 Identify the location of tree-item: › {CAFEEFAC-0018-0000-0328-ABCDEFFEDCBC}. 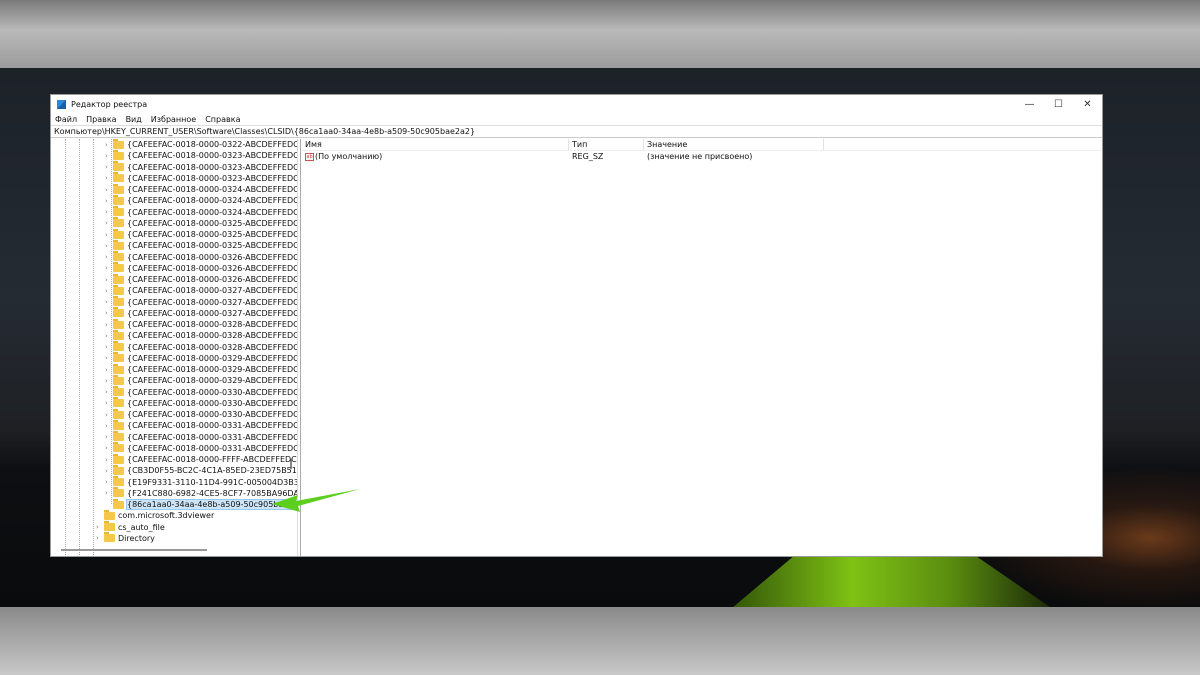
(201, 347).